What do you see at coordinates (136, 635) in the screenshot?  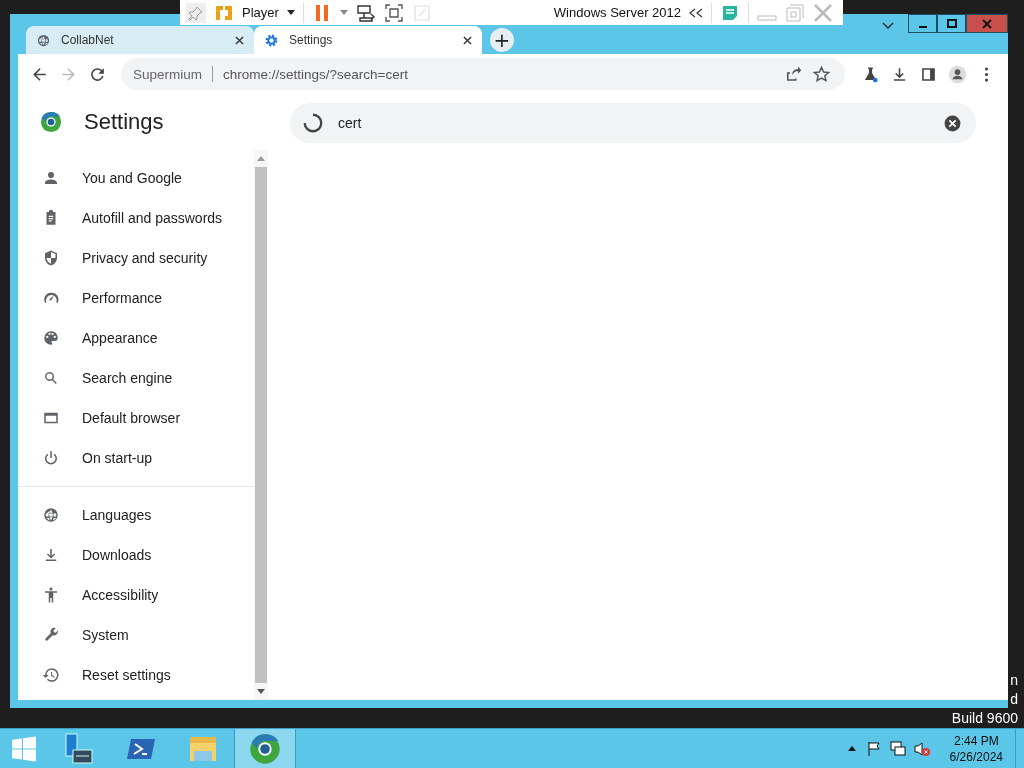 I see `sidebar-item: System` at bounding box center [136, 635].